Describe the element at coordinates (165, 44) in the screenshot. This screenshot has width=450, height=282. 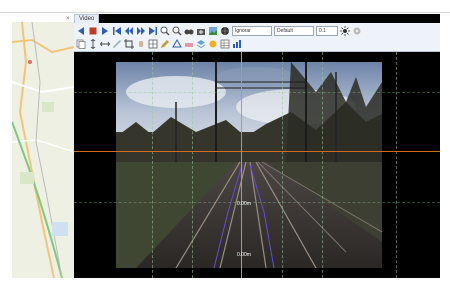
I see `pencil-icon` at that location.